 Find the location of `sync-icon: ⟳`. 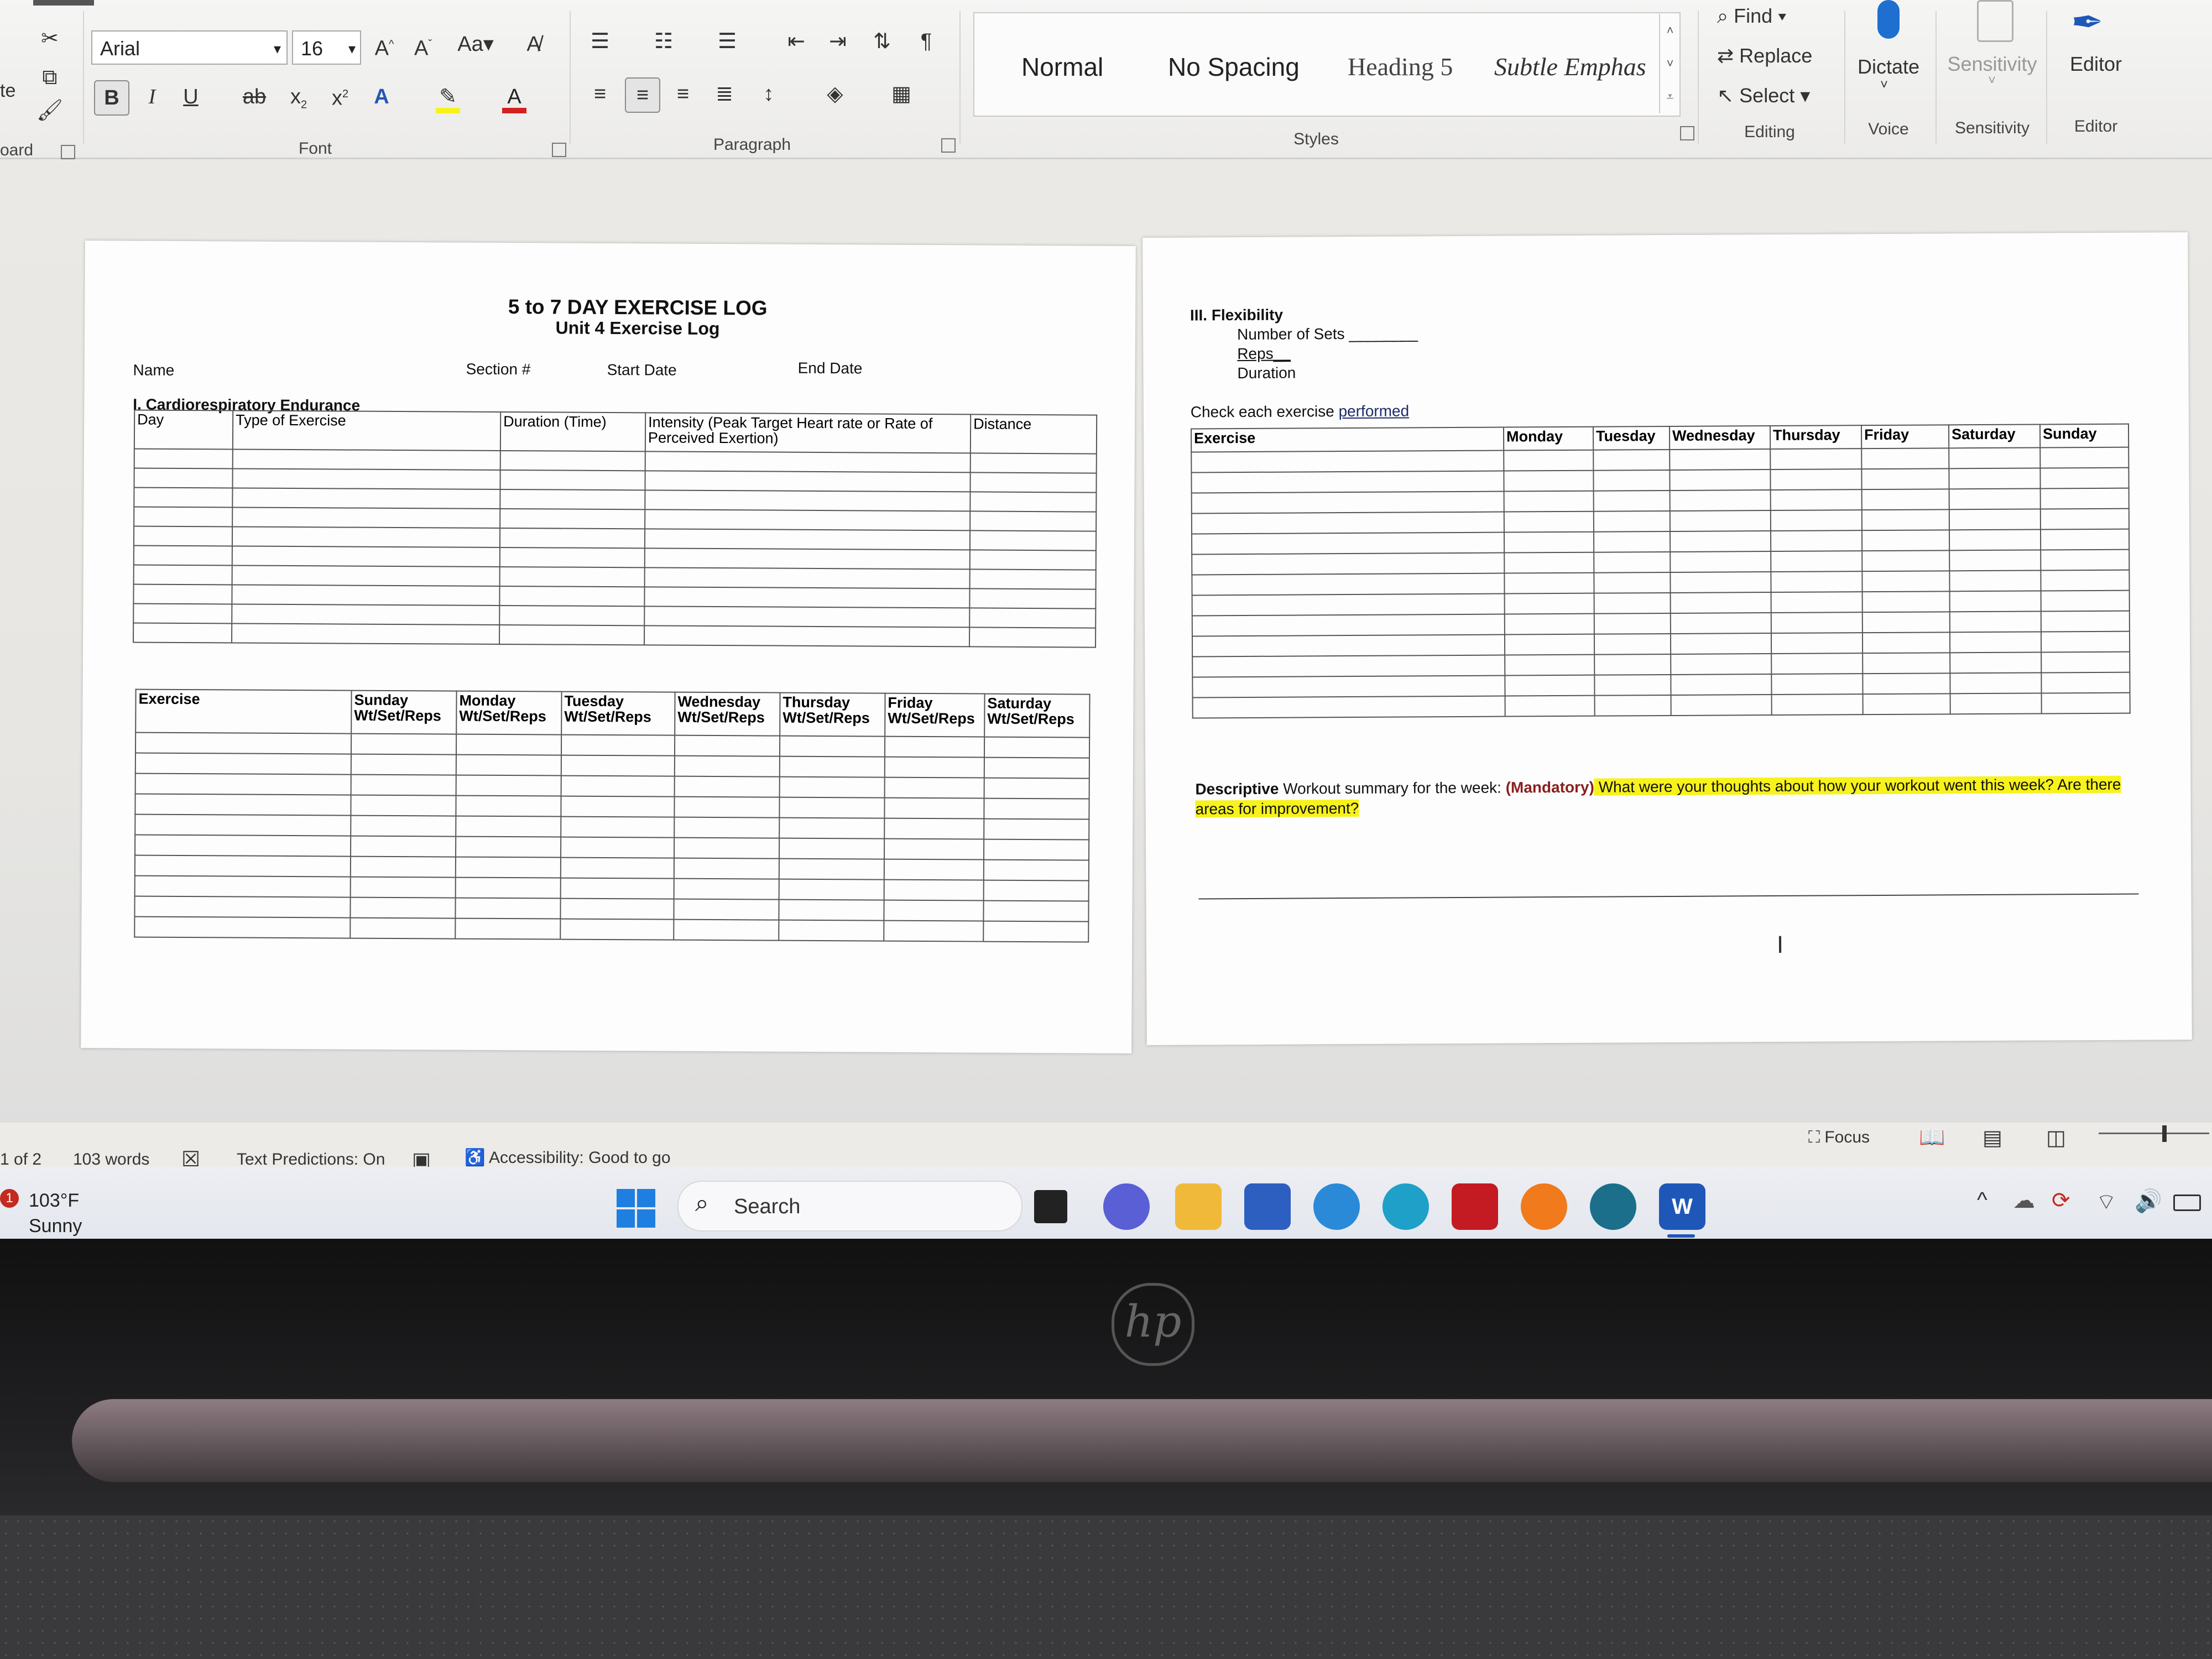

sync-icon: ⟳ is located at coordinates (2061, 1201).